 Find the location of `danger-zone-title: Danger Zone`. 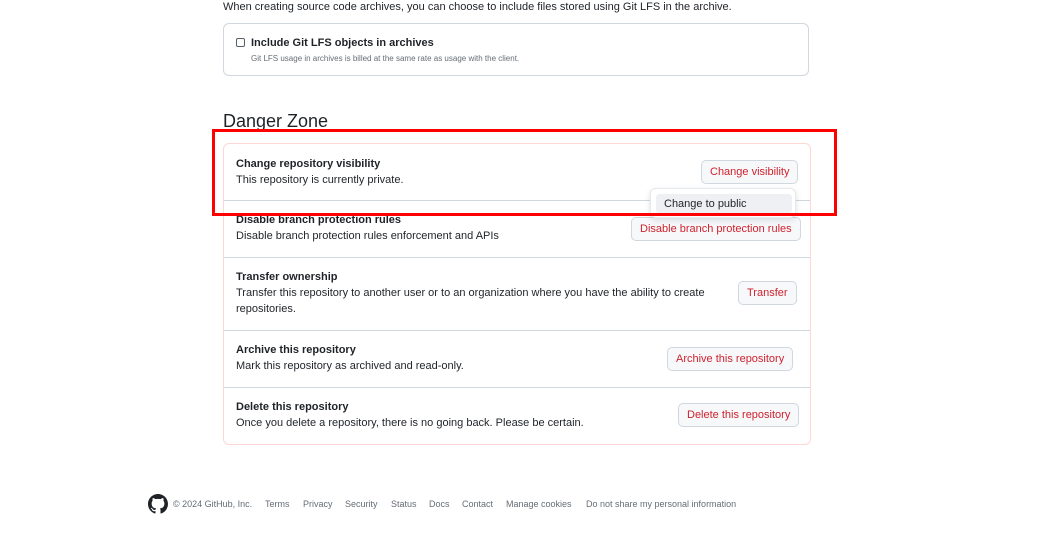

danger-zone-title: Danger Zone is located at coordinates (276, 121).